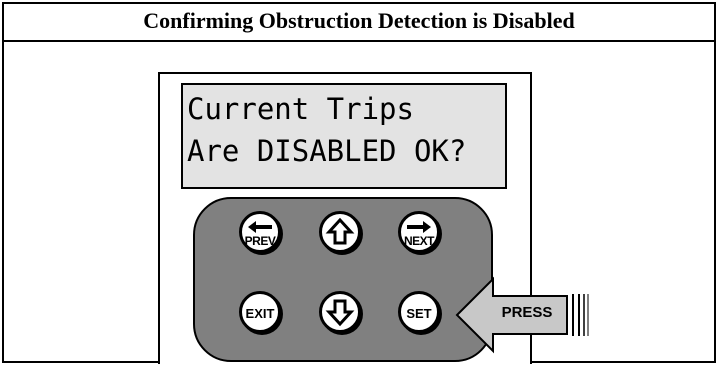  I want to click on display-line-1: Current Trips, so click(300, 109).